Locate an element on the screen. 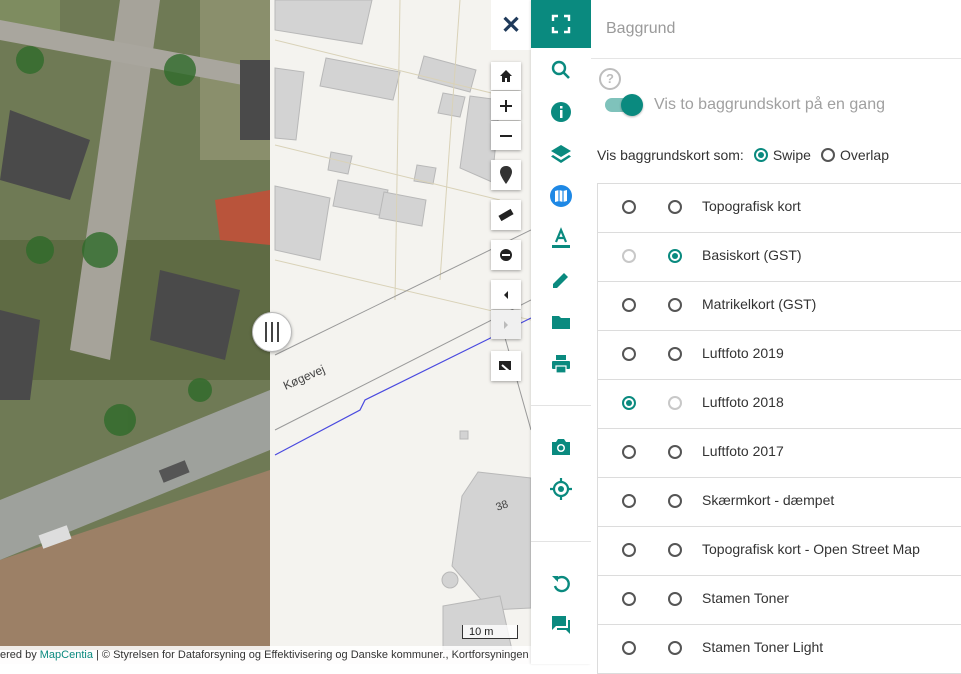 The height and width of the screenshot is (674, 961). attribution-prefix: ered by is located at coordinates (20, 655).